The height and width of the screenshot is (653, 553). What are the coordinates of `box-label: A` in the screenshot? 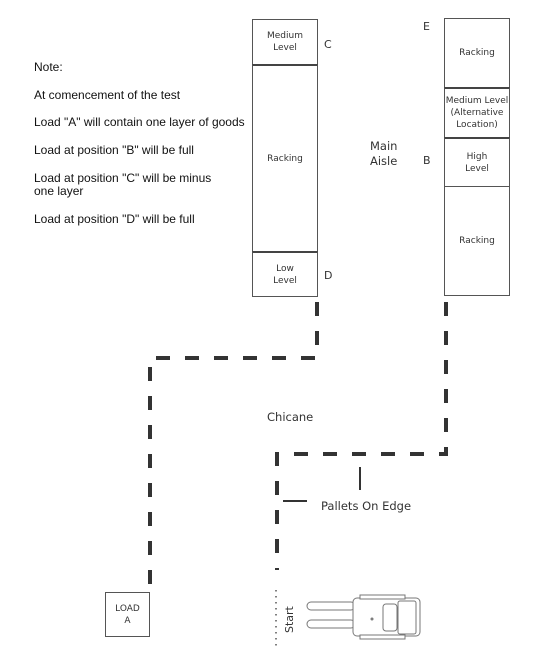 It's located at (127, 620).